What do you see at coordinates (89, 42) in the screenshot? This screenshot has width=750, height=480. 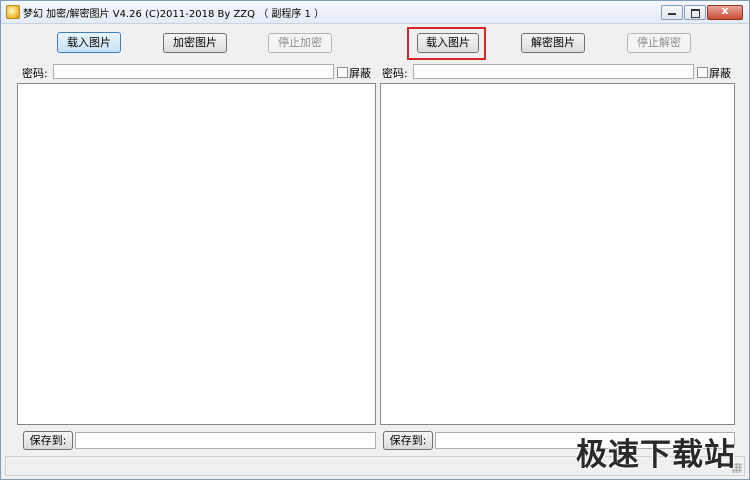 I see `encrypt-load-image-button: 载入图片` at bounding box center [89, 42].